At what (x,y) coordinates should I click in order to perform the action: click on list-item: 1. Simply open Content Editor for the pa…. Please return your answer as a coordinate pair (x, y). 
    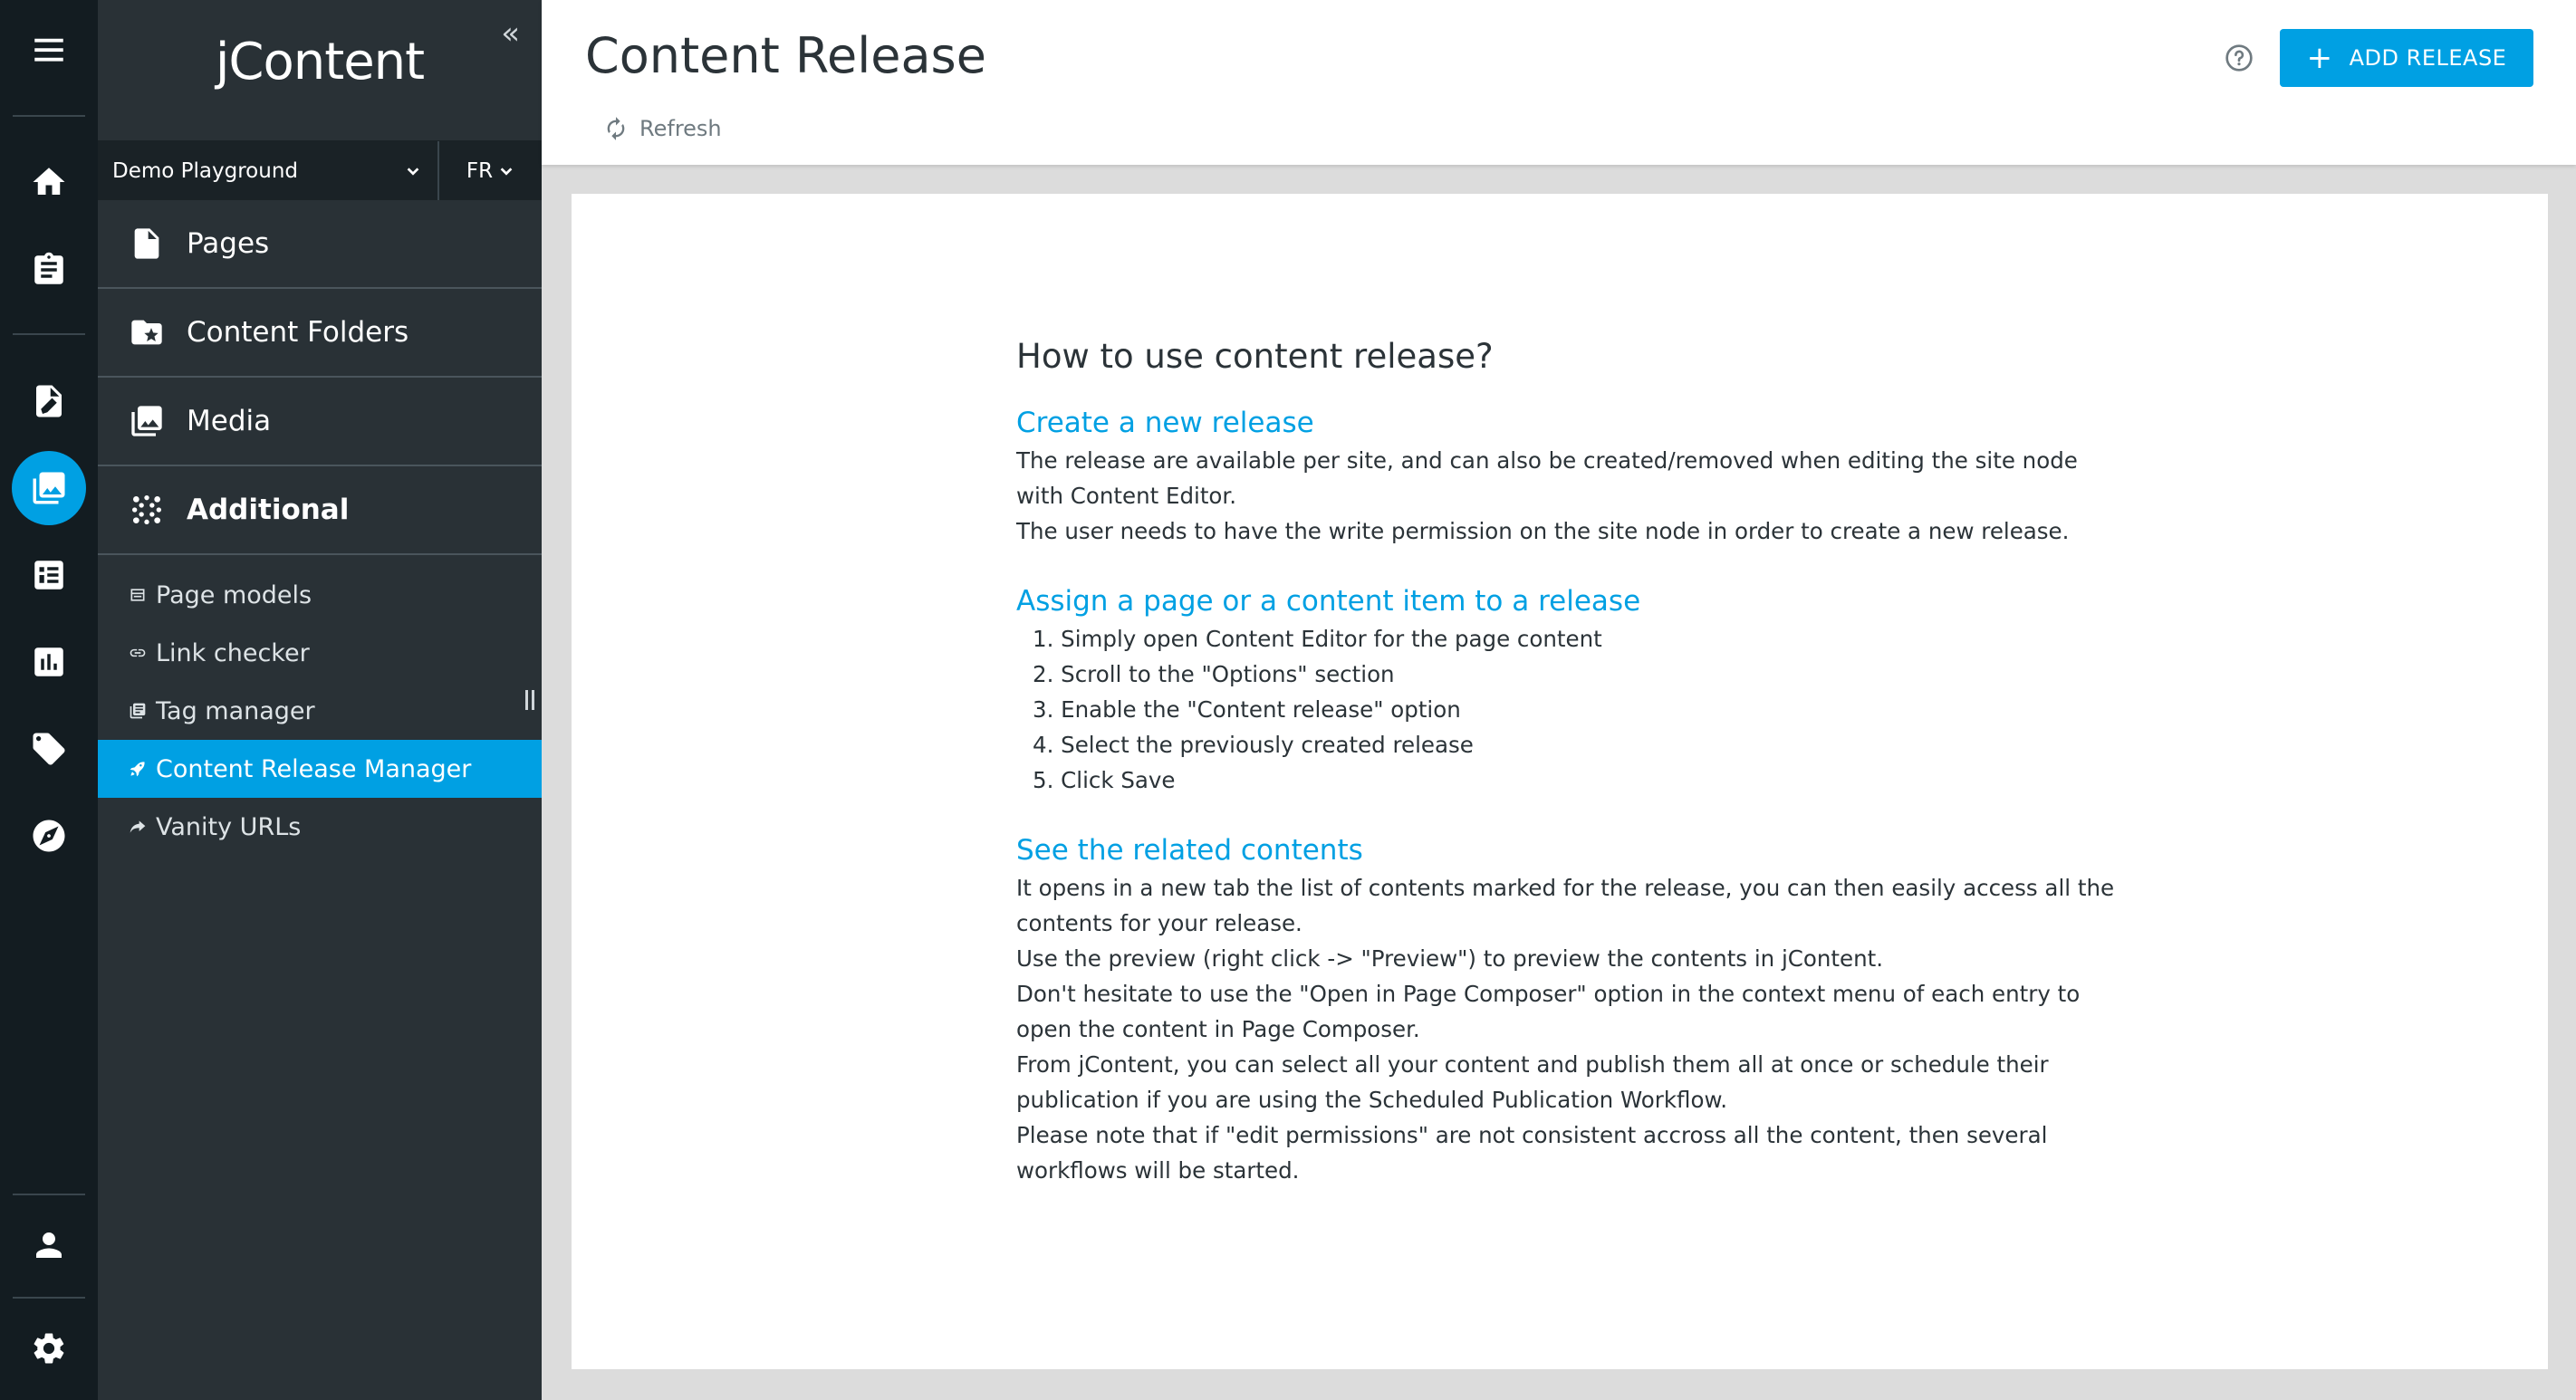
    Looking at the image, I should click on (1317, 639).